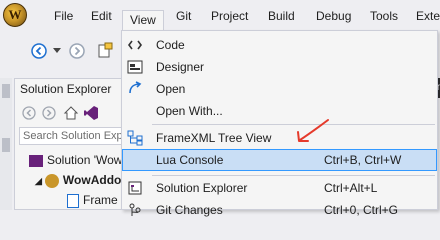  What do you see at coordinates (91, 113) in the screenshot?
I see `vs-icon` at bounding box center [91, 113].